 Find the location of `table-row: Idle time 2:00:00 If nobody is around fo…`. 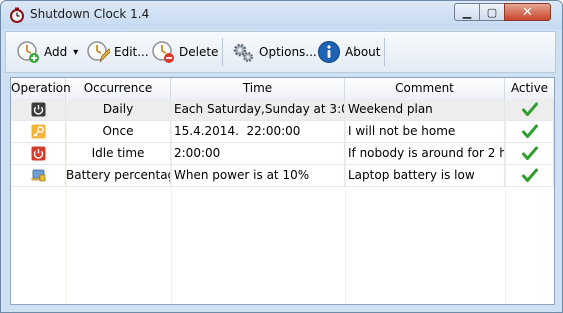

table-row: Idle time 2:00:00 If nobody is around fo… is located at coordinates (282, 154).